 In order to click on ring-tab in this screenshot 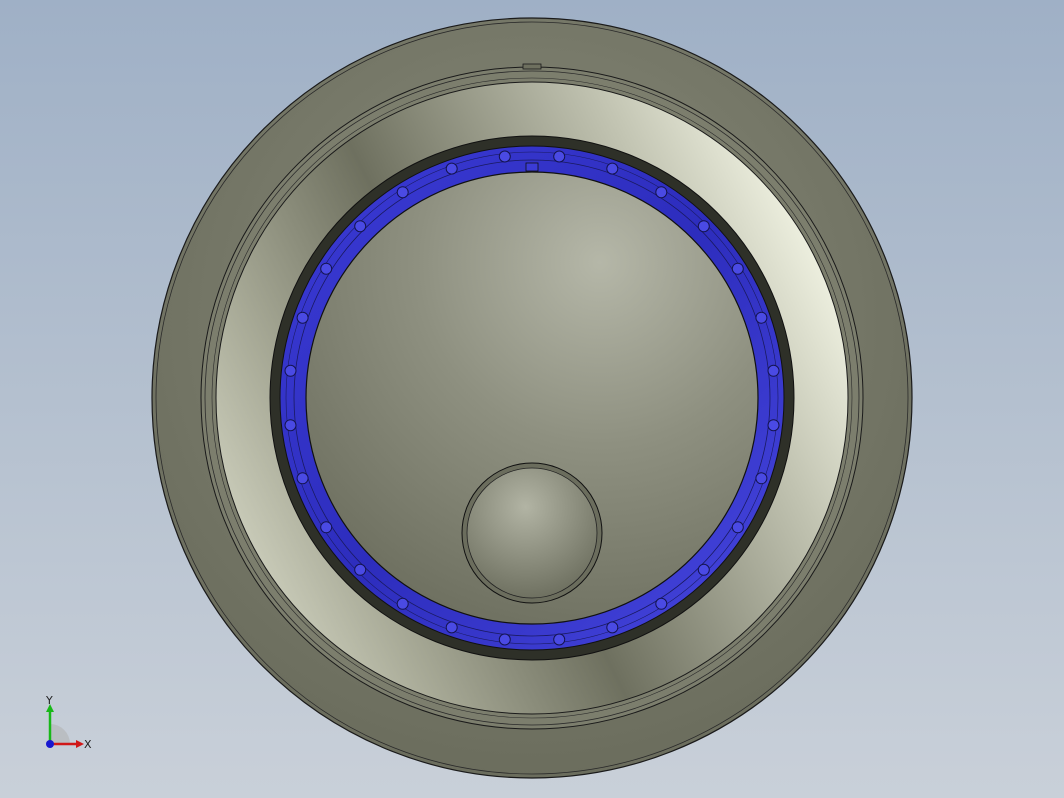, I will do `click(532, 167)`.